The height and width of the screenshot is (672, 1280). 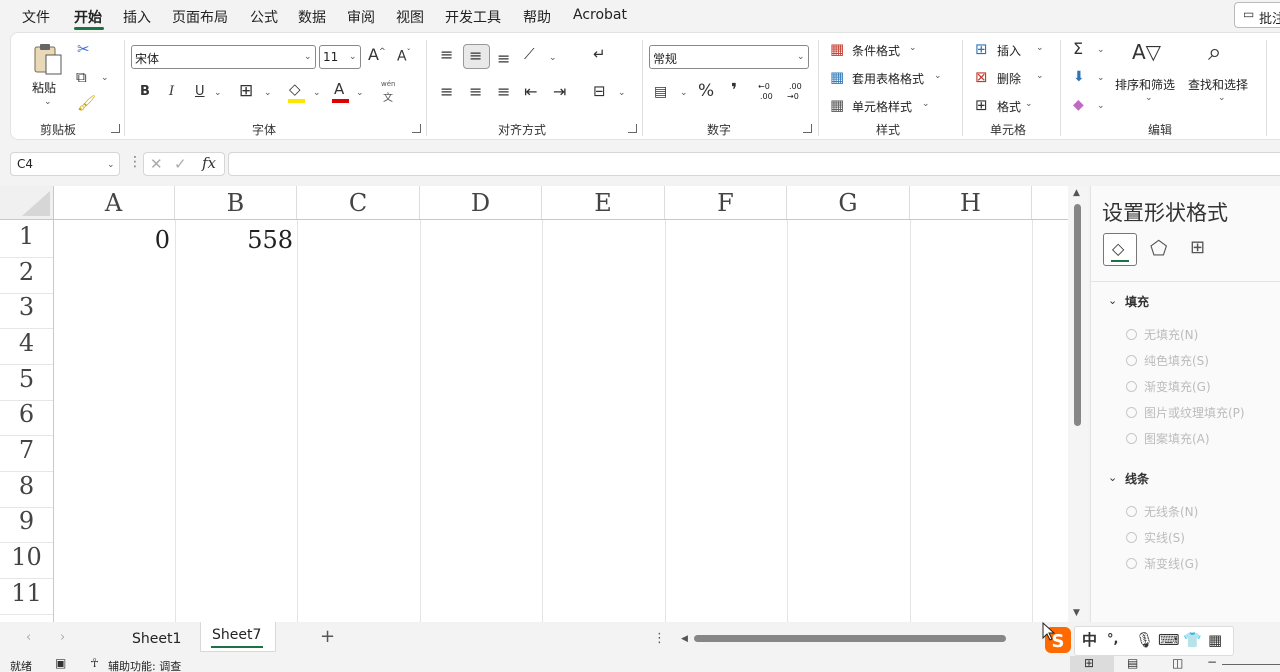 What do you see at coordinates (26, 525) in the screenshot?
I see `row-header-9: 9` at bounding box center [26, 525].